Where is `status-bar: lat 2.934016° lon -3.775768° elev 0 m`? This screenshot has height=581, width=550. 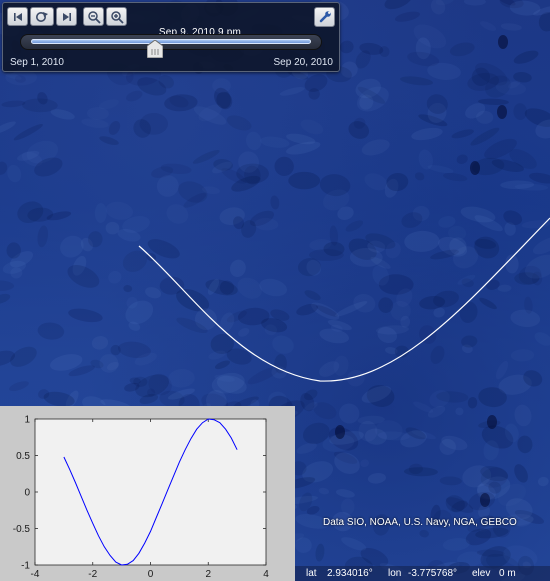 status-bar: lat 2.934016° lon -3.775768° elev 0 m is located at coordinates (422, 573).